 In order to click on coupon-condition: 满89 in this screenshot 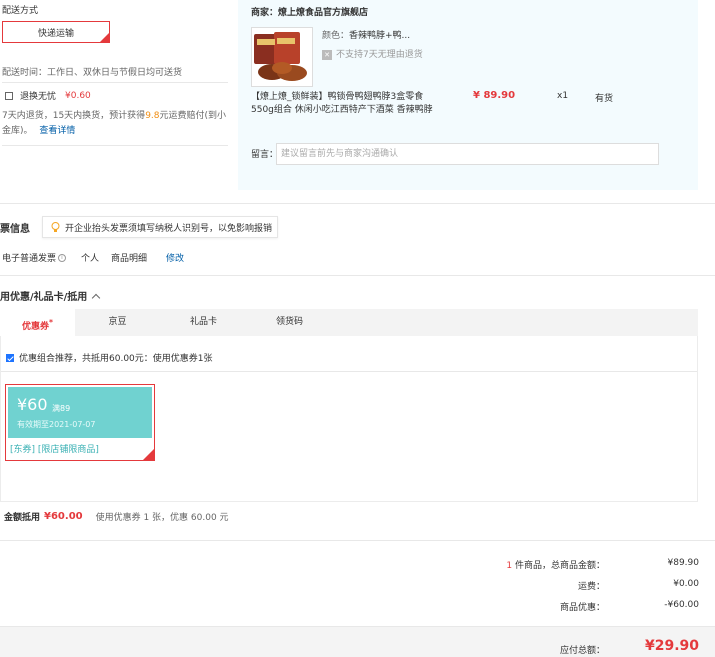, I will do `click(61, 408)`.